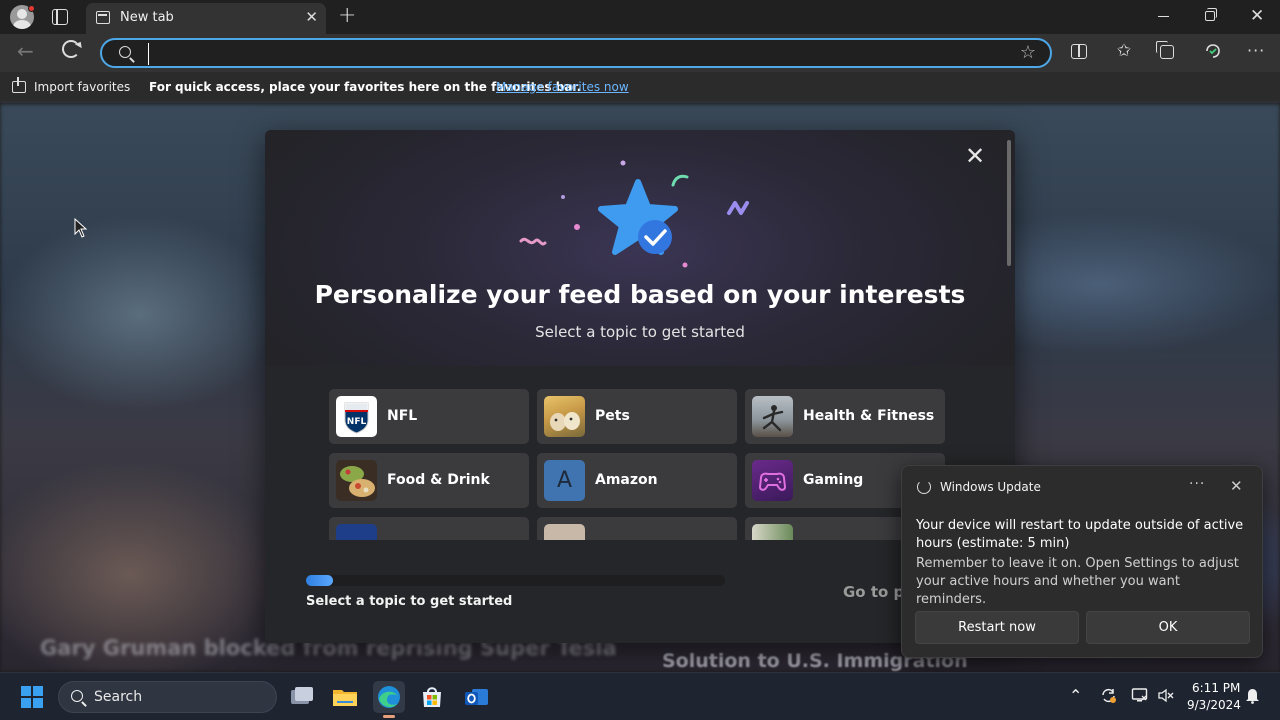 The image size is (1280, 720). Describe the element at coordinates (32, 697) in the screenshot. I see `start-windows-icon` at that location.